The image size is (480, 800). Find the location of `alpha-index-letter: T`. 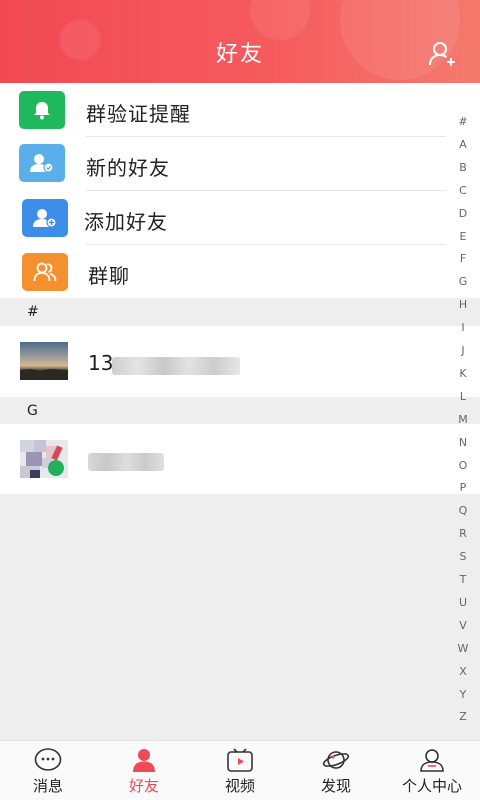

alpha-index-letter: T is located at coordinates (463, 579).